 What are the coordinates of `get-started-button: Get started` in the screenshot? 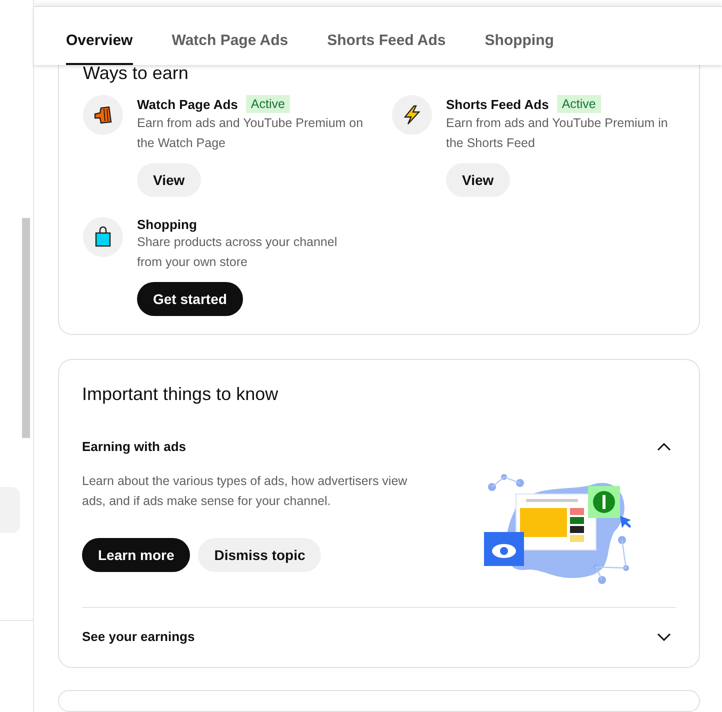 It's located at (190, 299).